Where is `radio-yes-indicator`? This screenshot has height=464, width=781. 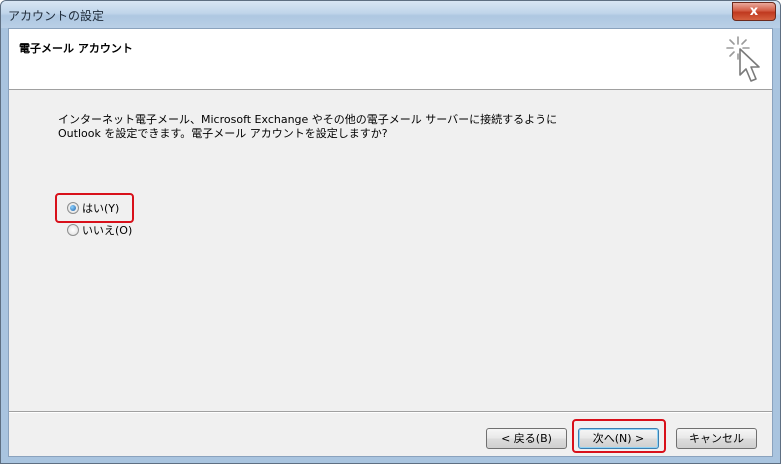 radio-yes-indicator is located at coordinates (73, 208).